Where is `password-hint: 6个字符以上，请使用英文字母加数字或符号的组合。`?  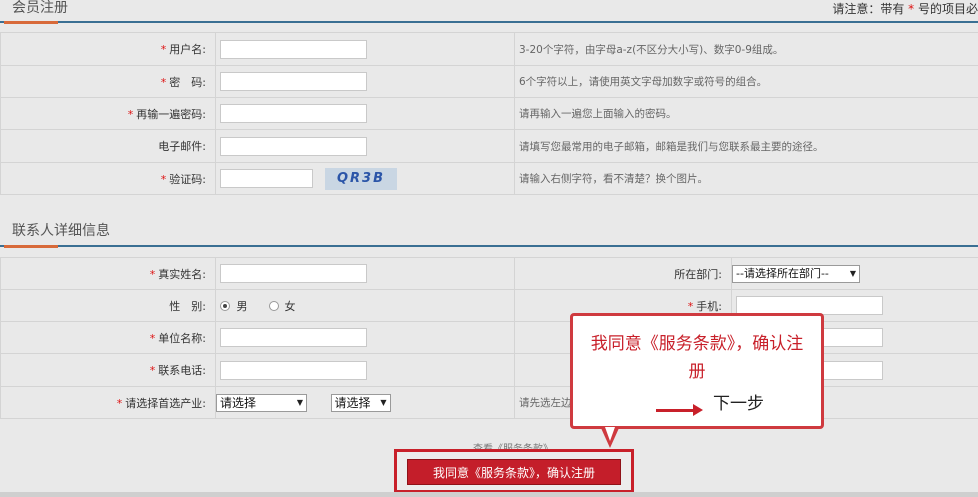
password-hint: 6个字符以上，请使用英文字母加数字或符号的组合。 is located at coordinates (746, 81).